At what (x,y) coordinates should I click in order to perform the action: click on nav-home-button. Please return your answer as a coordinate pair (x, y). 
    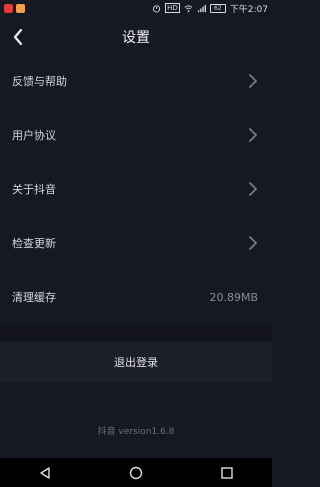
    Looking at the image, I should click on (136, 473).